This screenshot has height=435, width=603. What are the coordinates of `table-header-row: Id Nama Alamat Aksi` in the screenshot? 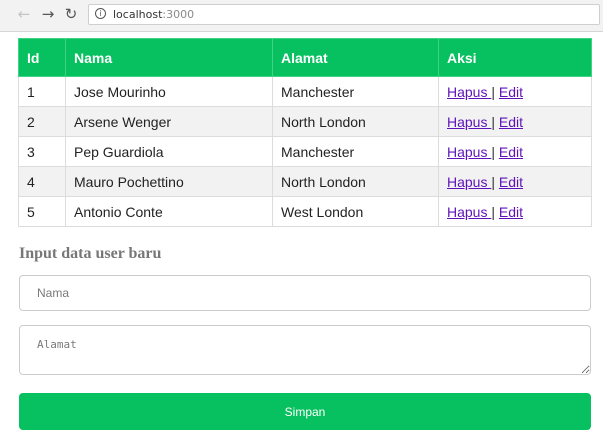 It's located at (305, 57).